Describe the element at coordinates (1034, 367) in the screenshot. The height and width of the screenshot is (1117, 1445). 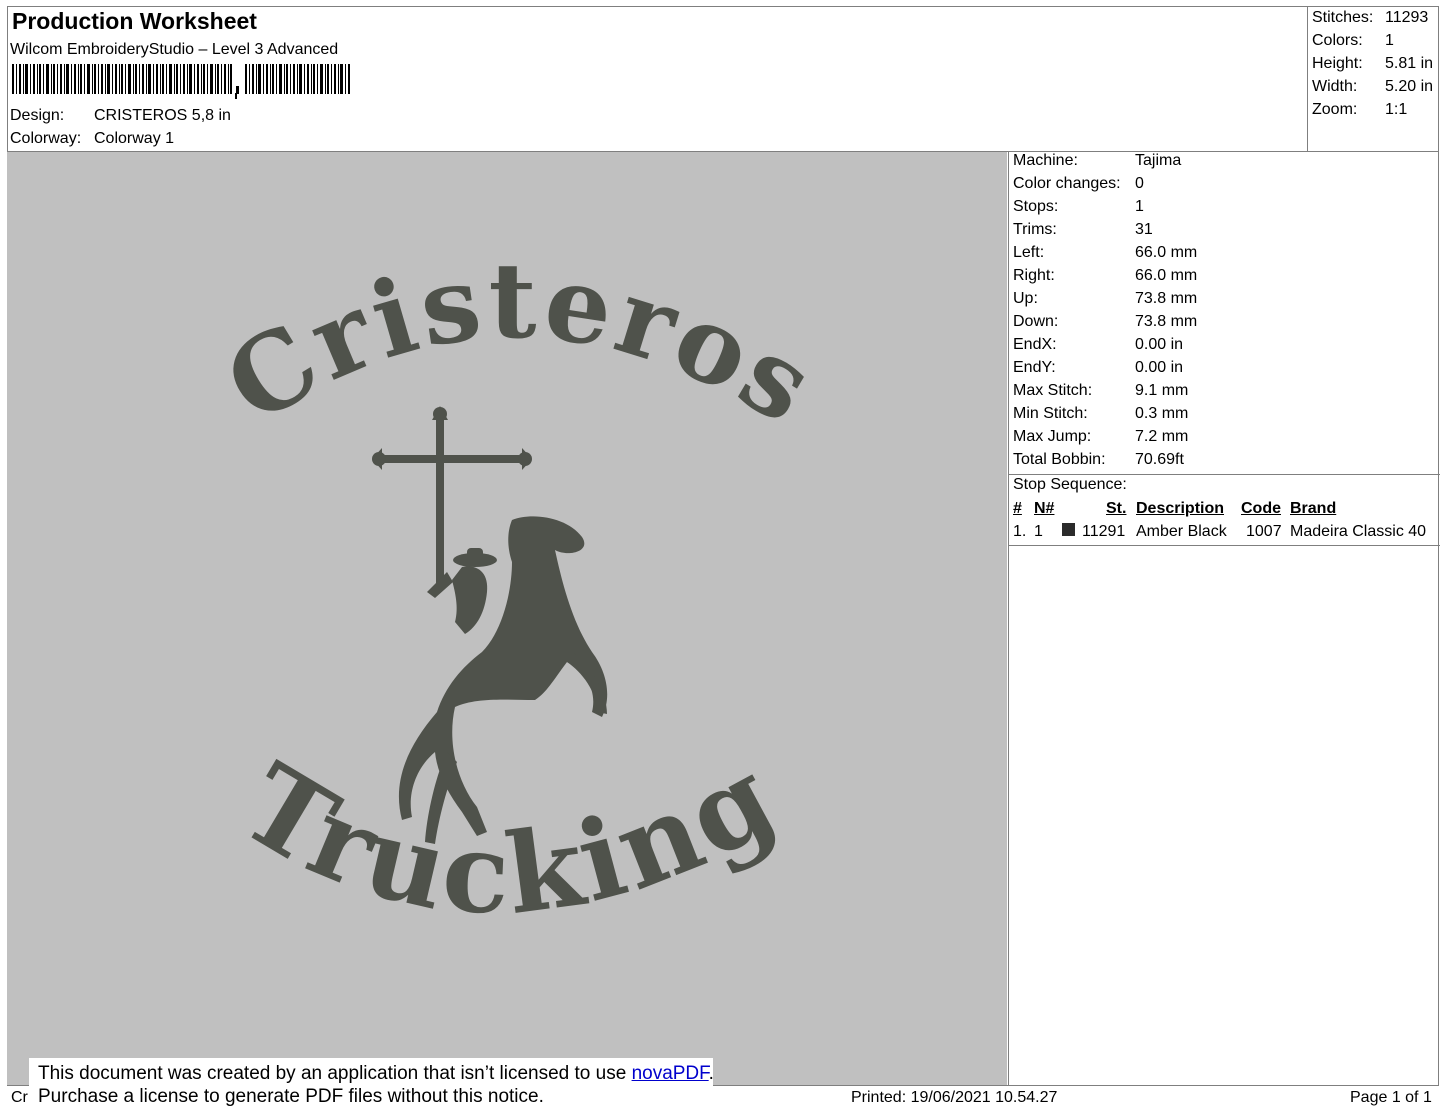
I see `info-label: EndY:` at that location.